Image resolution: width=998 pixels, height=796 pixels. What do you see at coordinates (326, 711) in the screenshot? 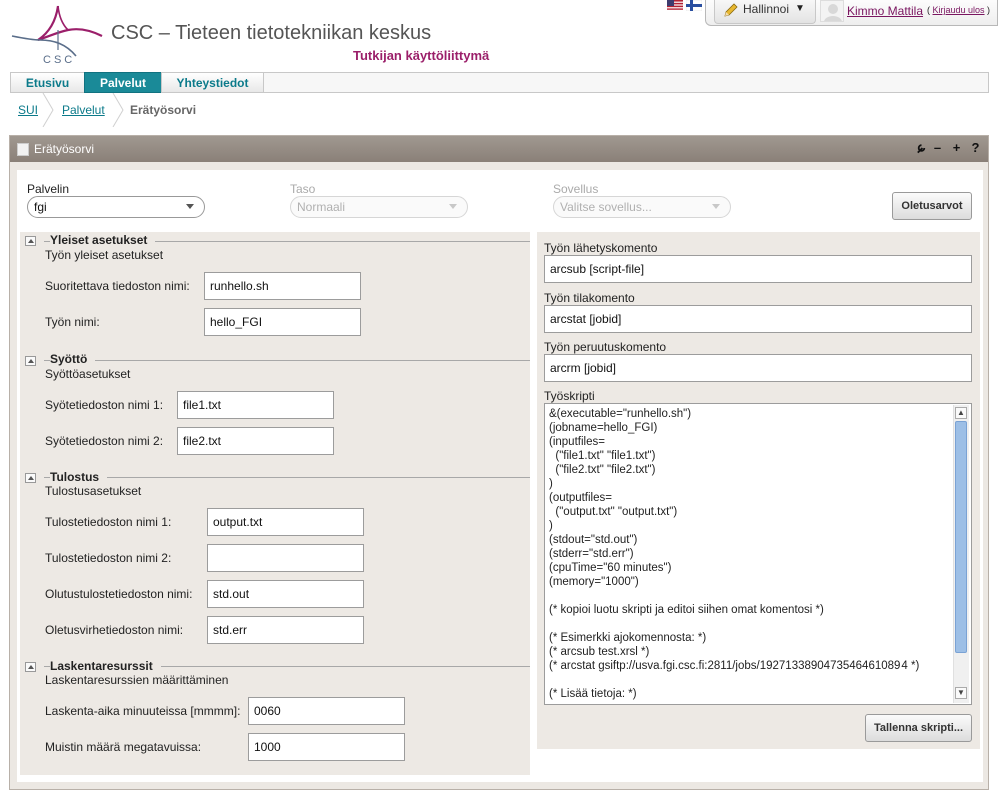
I see `cpu-time-input` at bounding box center [326, 711].